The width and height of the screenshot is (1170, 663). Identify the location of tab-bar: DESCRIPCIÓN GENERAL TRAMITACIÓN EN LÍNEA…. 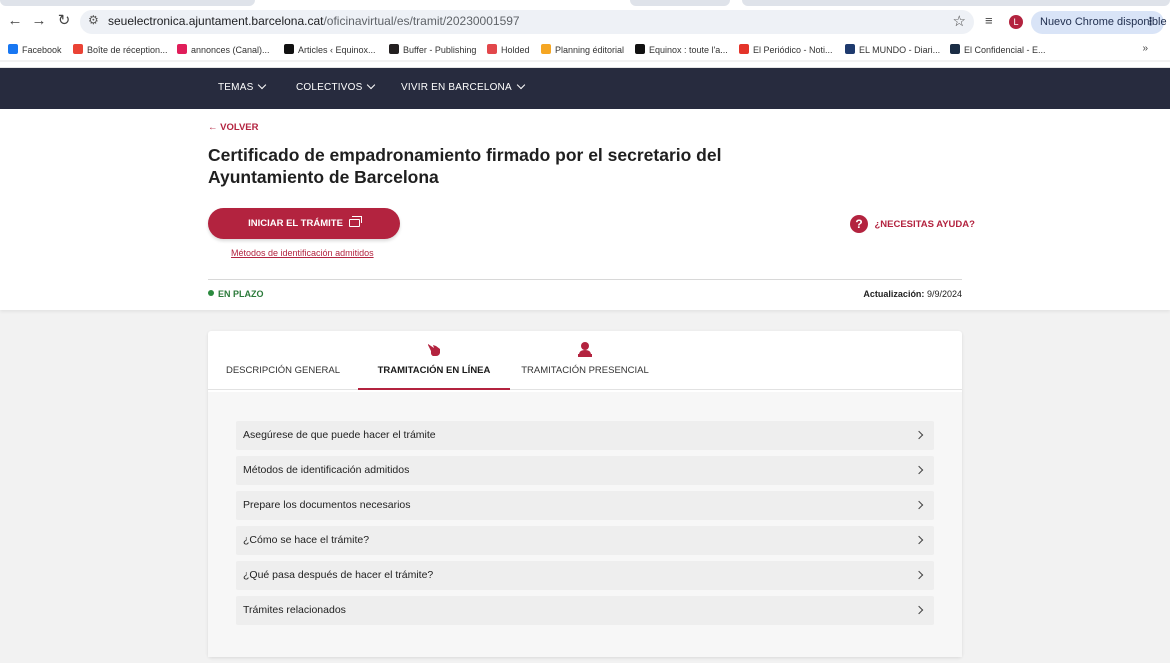
(585, 360).